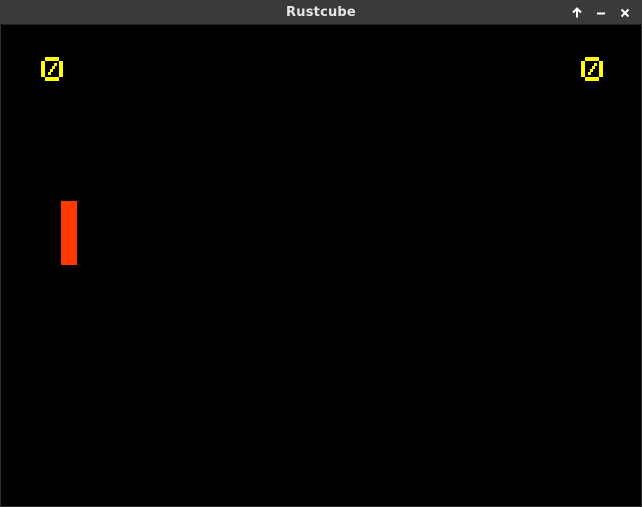 Image resolution: width=642 pixels, height=507 pixels. What do you see at coordinates (69, 233) in the screenshot?
I see `left-paddle` at bounding box center [69, 233].